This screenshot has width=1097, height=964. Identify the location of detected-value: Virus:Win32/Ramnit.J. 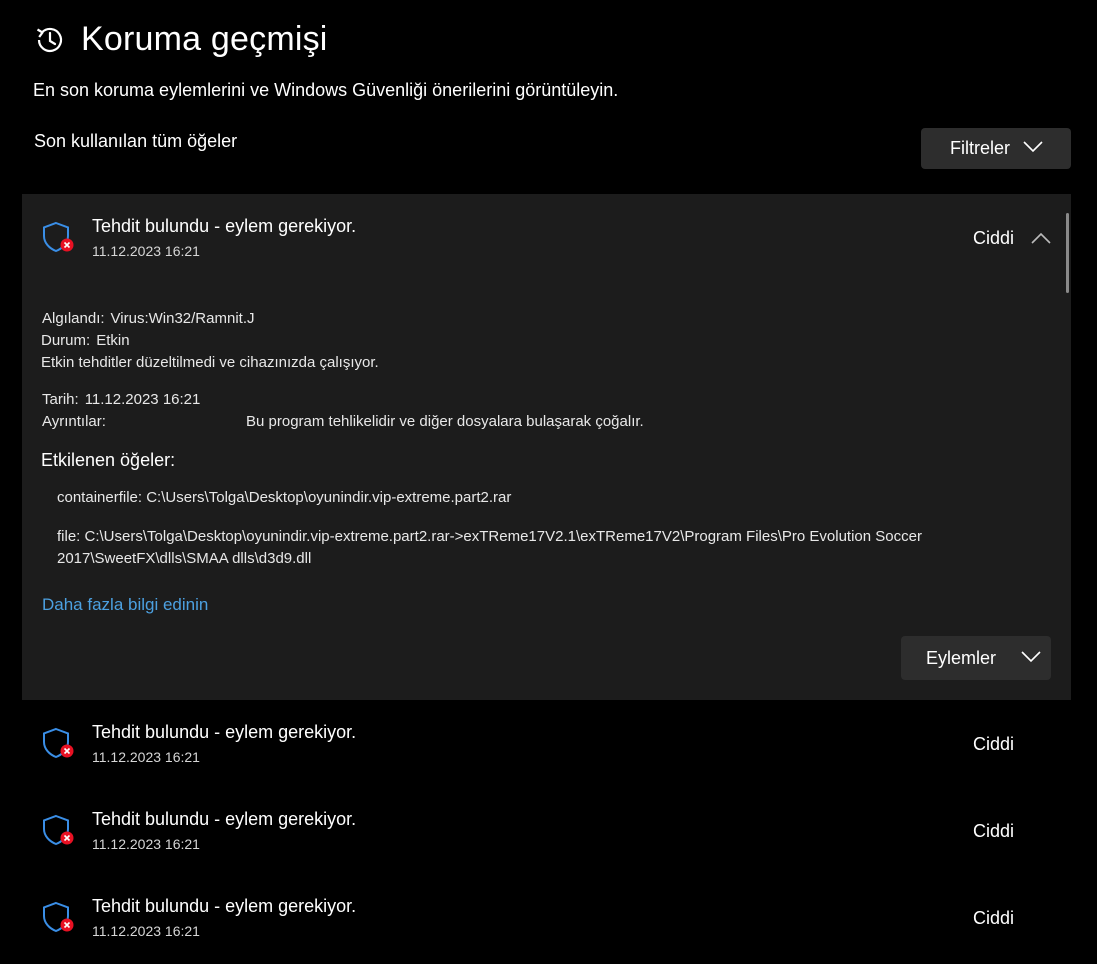
(182, 318).